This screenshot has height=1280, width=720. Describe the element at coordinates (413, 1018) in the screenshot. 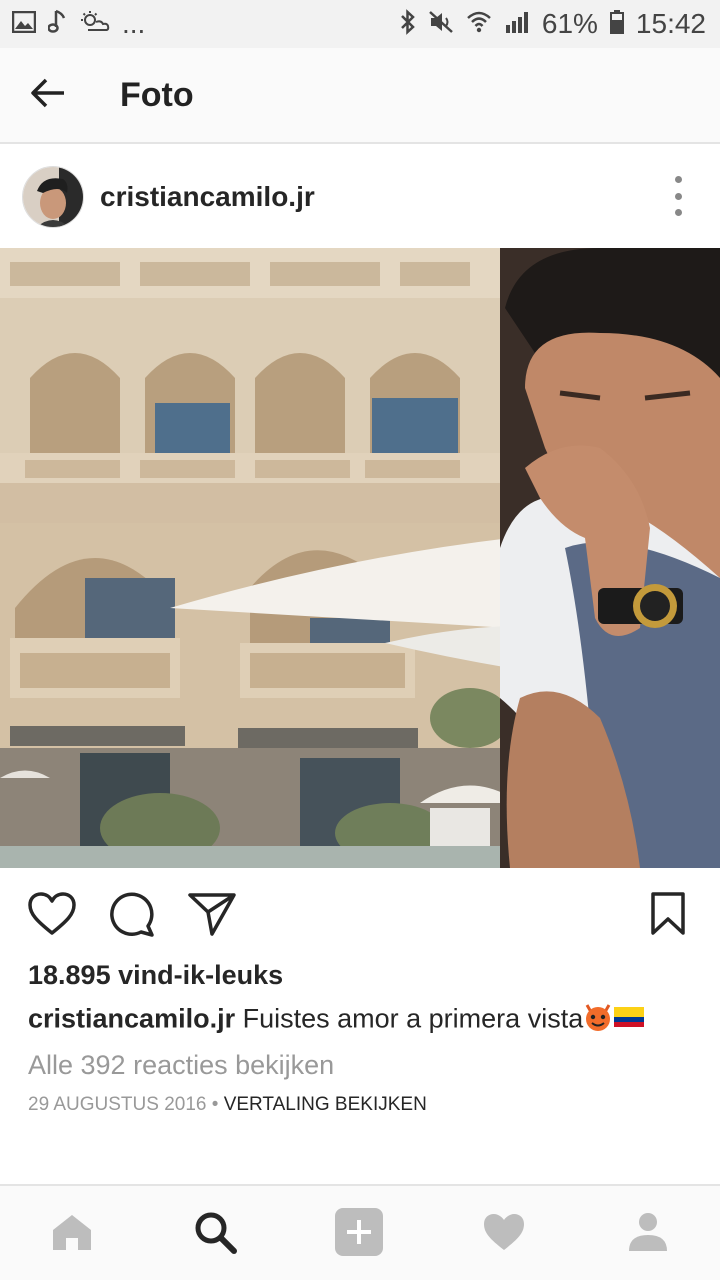

I see `caption-text: Fuistes amor a primera vista` at that location.